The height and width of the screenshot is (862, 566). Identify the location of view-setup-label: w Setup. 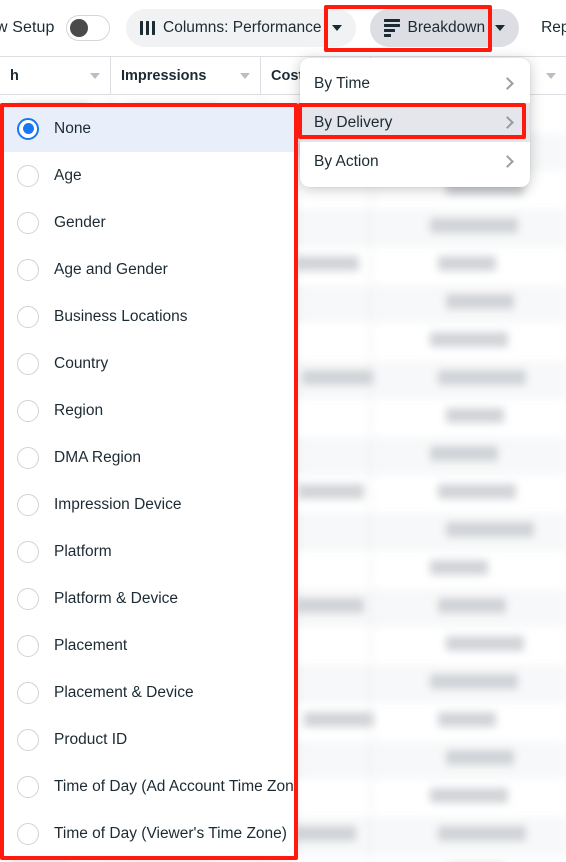
(27, 27).